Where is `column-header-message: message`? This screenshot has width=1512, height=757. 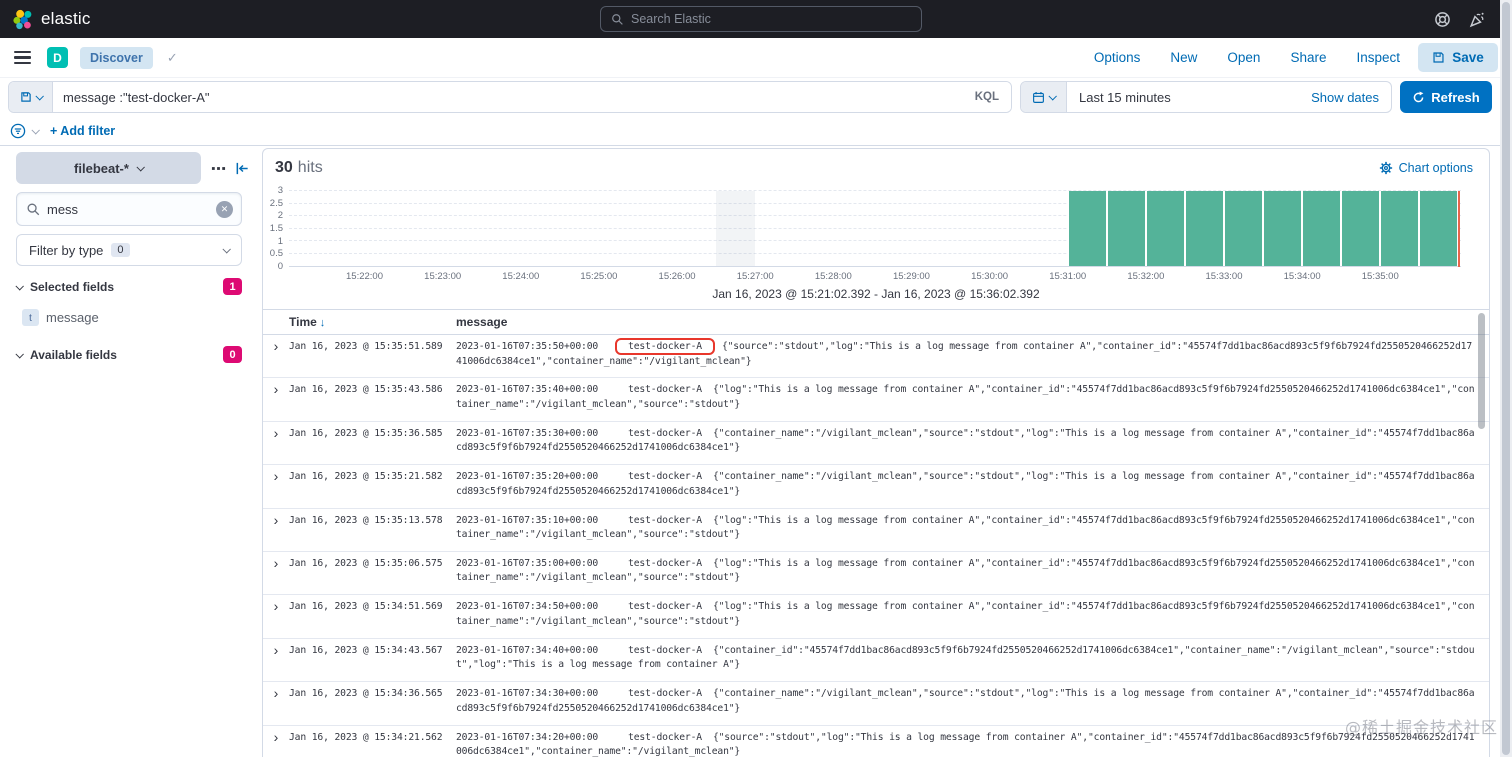 column-header-message: message is located at coordinates (481, 322).